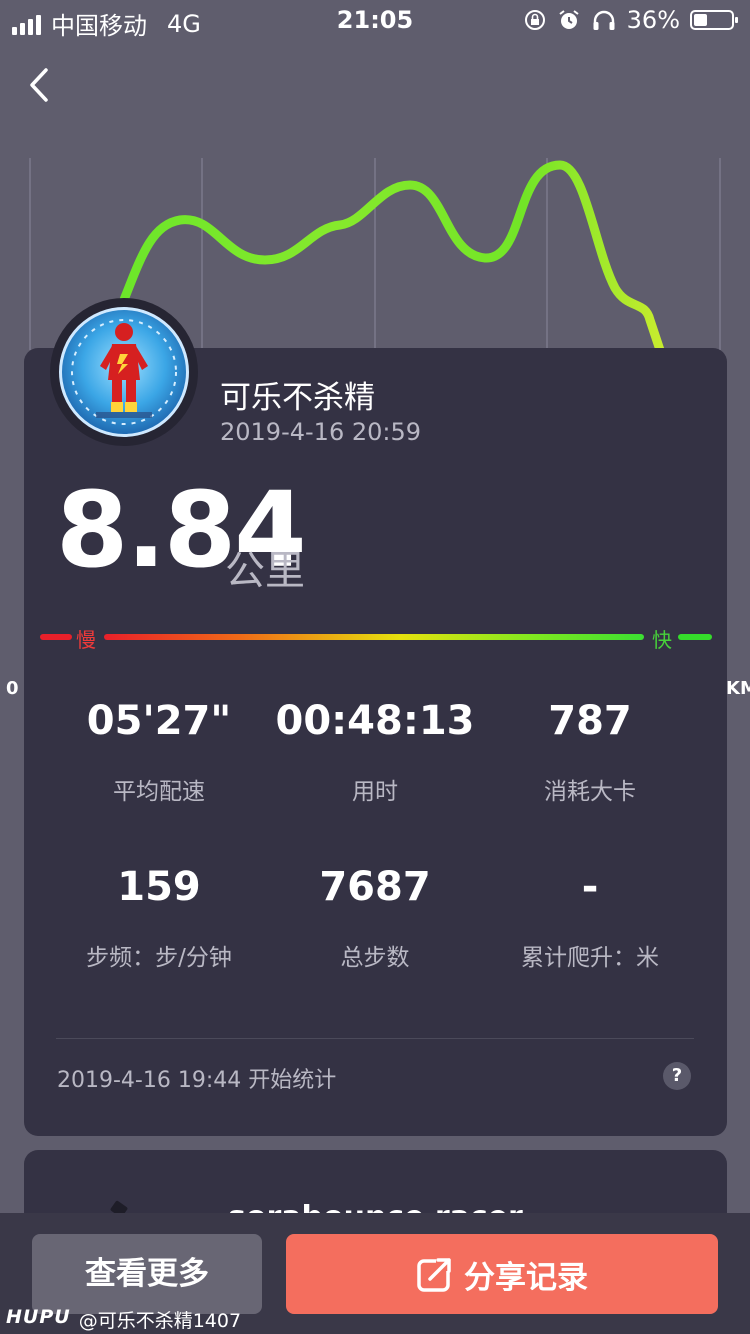 The height and width of the screenshot is (1334, 750). What do you see at coordinates (653, 20) in the screenshot?
I see `battery-percent: 36%` at bounding box center [653, 20].